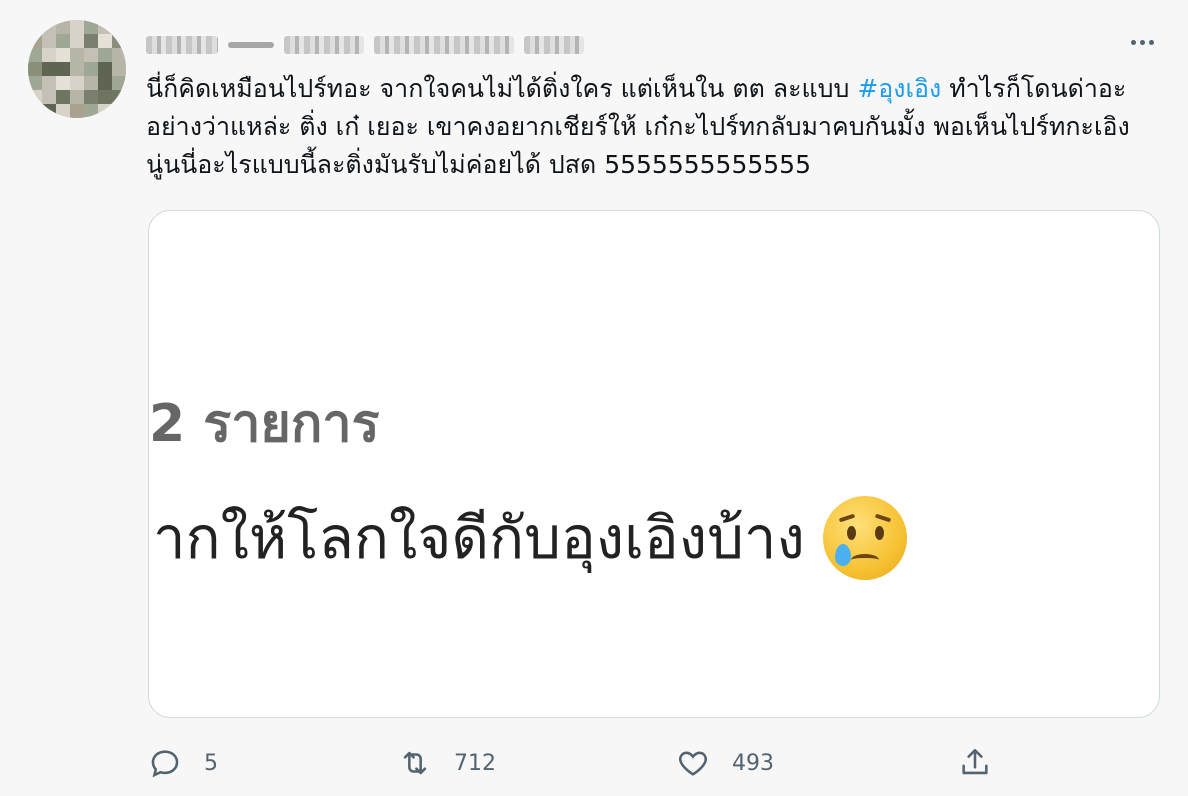  I want to click on redacted-username, so click(444, 45).